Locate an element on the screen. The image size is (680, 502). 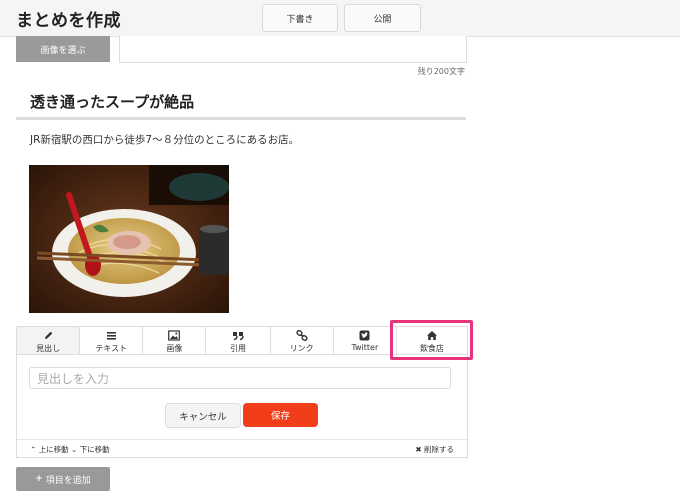
tab-twitter: Twitter is located at coordinates (365, 340).